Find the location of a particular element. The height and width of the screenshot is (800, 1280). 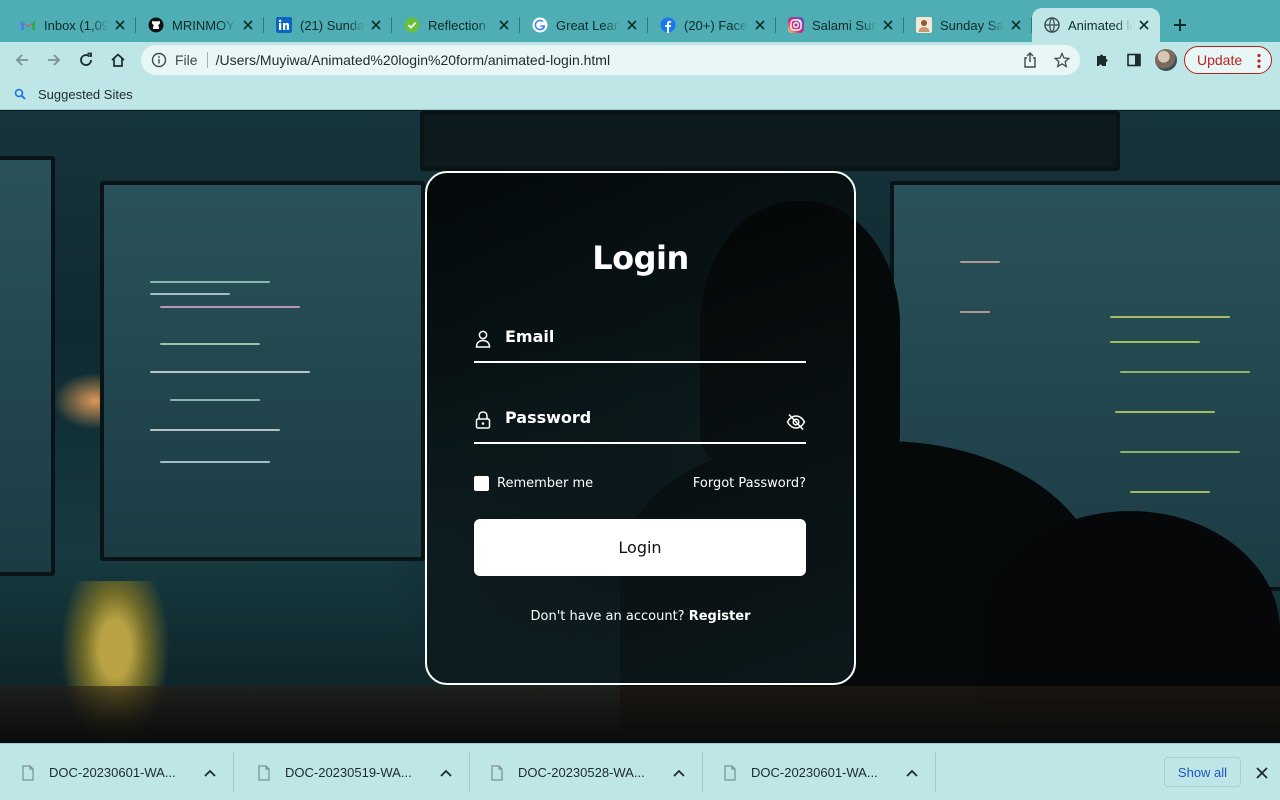

globe-icon is located at coordinates (1052, 25).